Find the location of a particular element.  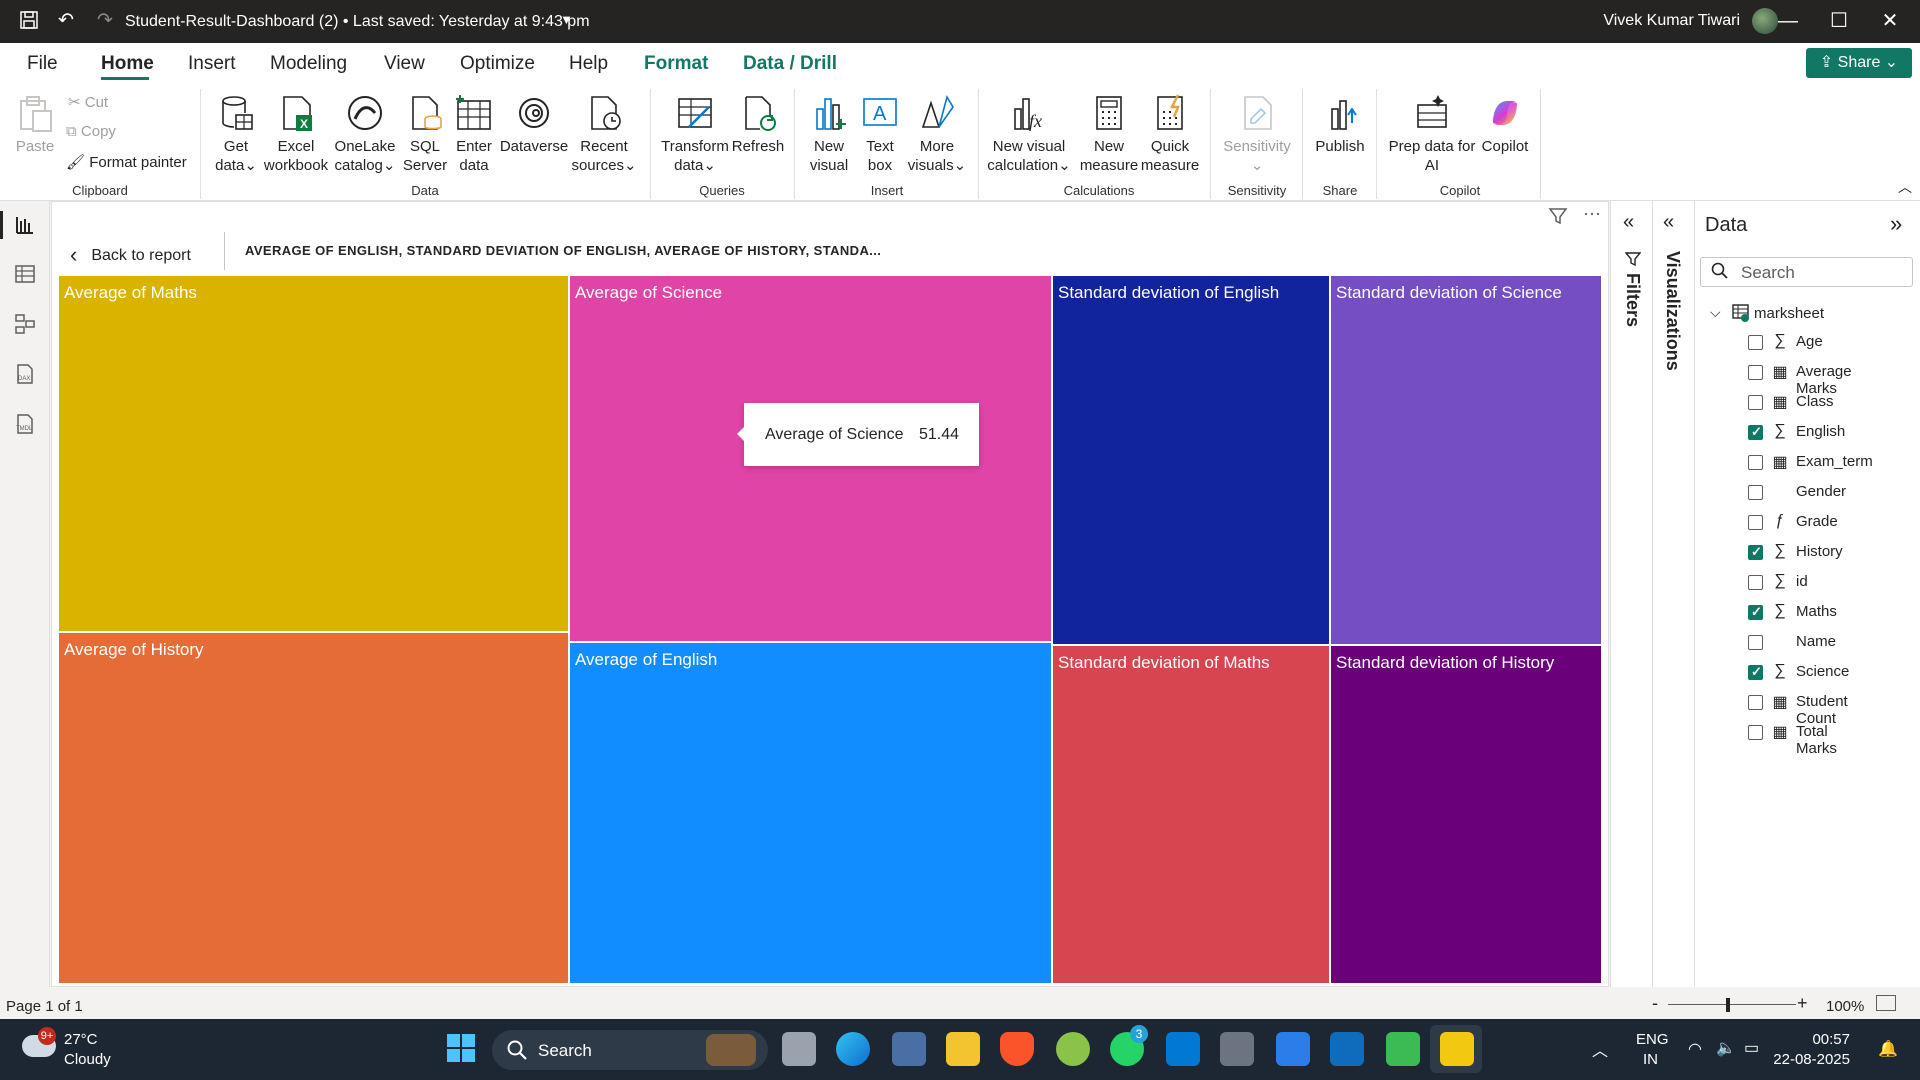

treemap-tile: Average of English is located at coordinates (810, 813).